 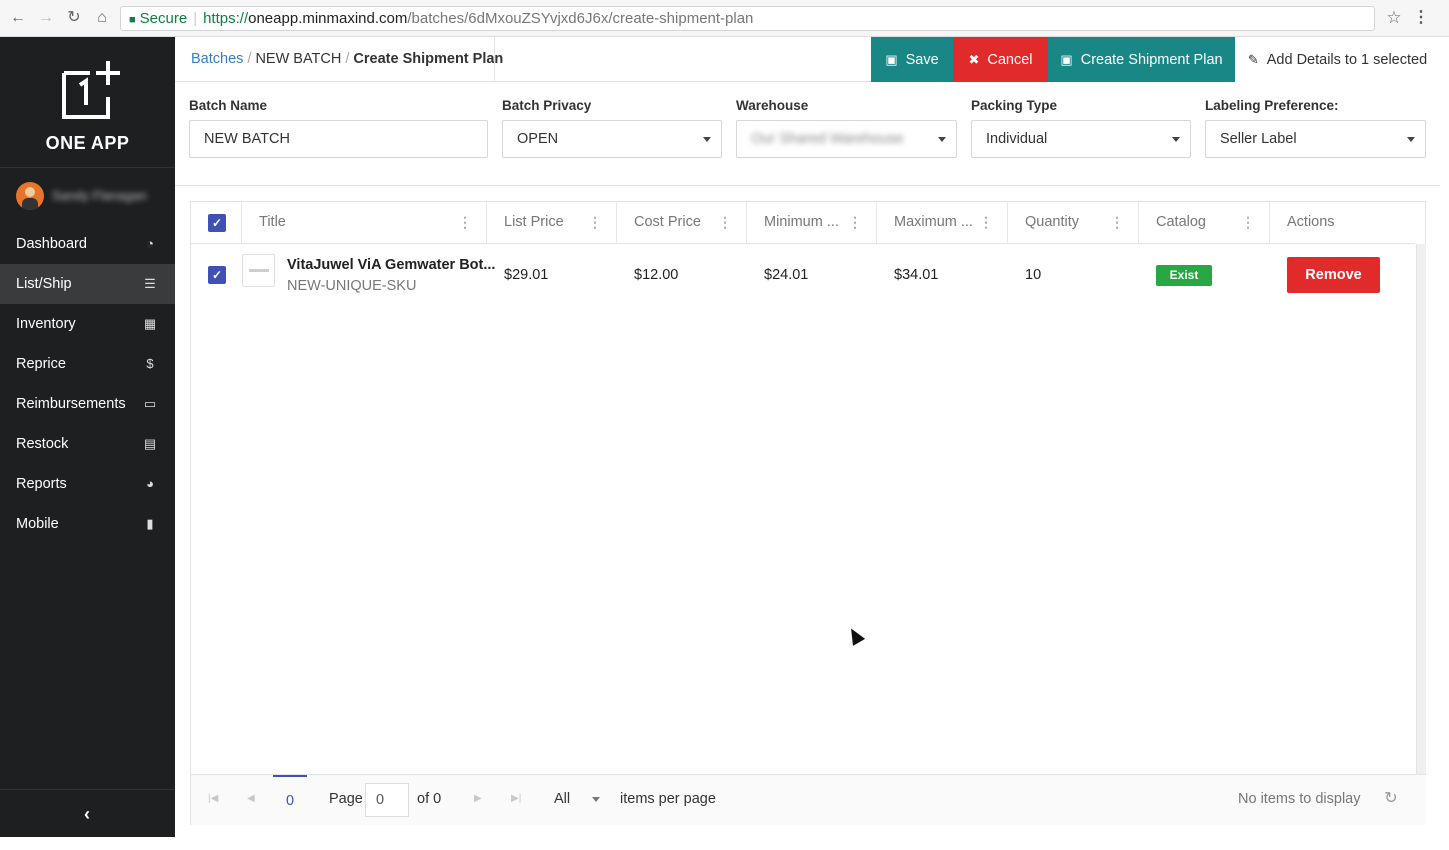 What do you see at coordinates (1394, 18) in the screenshot?
I see `bookmark-star-icon: ☆` at bounding box center [1394, 18].